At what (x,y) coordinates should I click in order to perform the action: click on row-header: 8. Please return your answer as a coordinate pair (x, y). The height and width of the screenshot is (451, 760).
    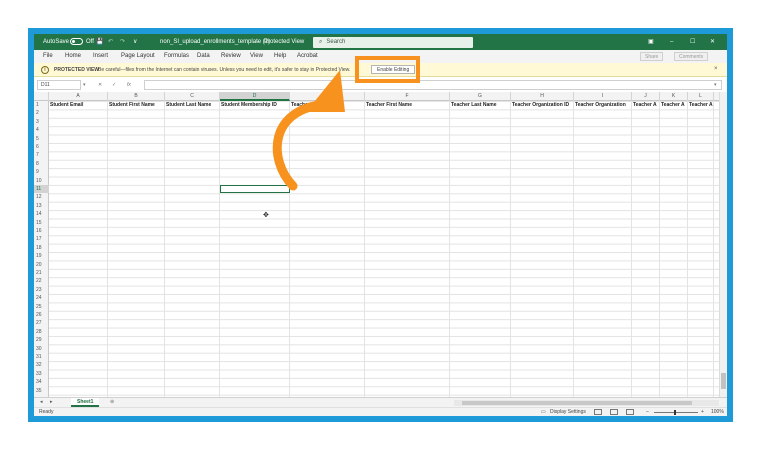
    Looking at the image, I should click on (41, 164).